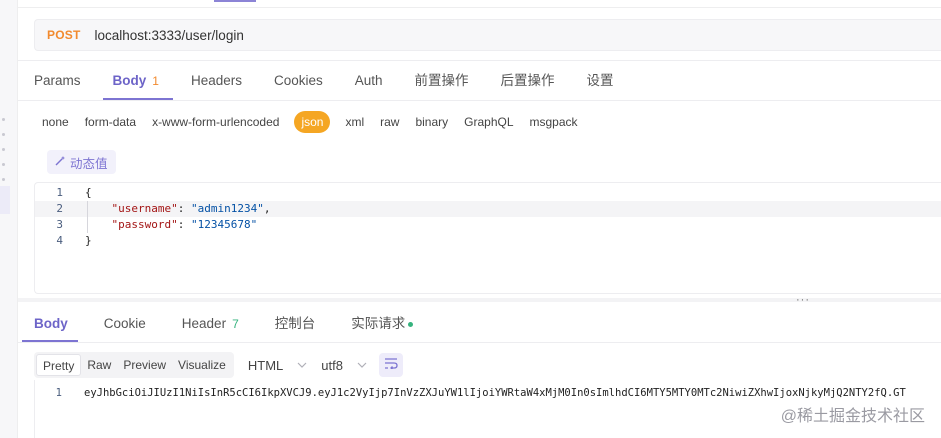 The height and width of the screenshot is (438, 941). Describe the element at coordinates (88, 192) in the screenshot. I see `code-text: {` at that location.